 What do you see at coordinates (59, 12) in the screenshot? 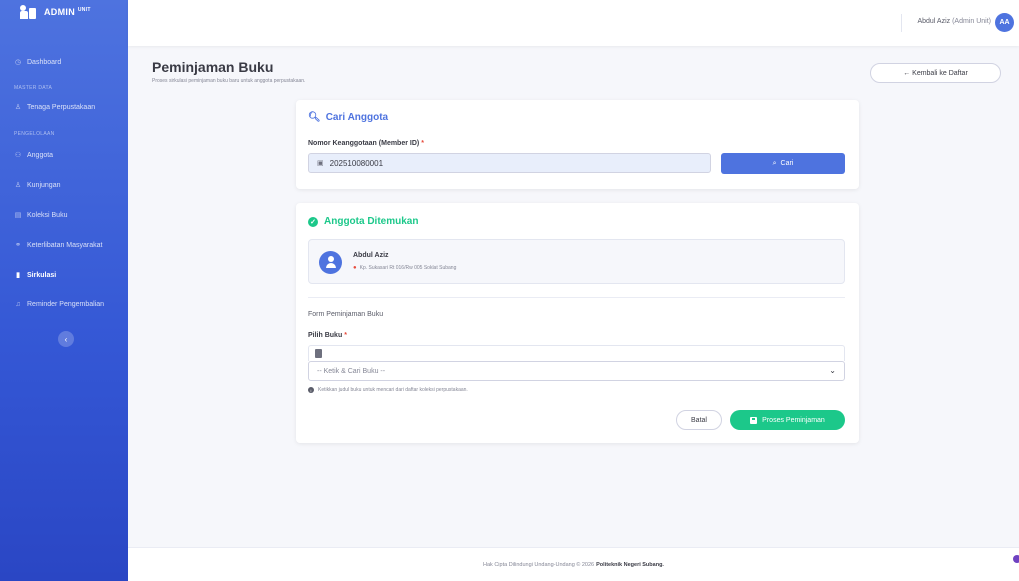
I see `brand-name: ADMIN` at bounding box center [59, 12].